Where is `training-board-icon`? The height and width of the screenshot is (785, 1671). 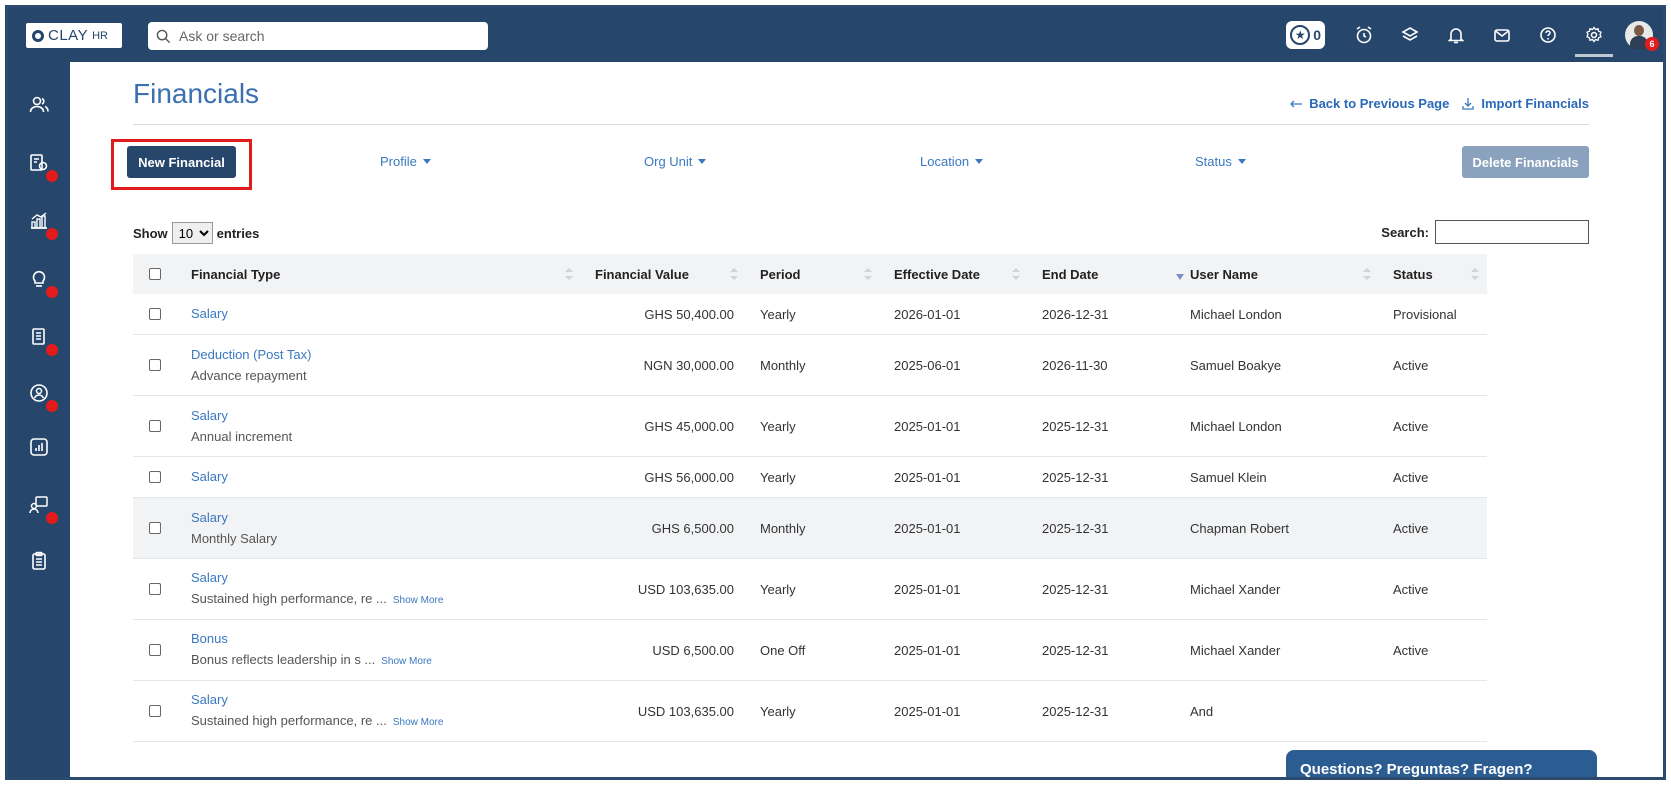
training-board-icon is located at coordinates (42, 508).